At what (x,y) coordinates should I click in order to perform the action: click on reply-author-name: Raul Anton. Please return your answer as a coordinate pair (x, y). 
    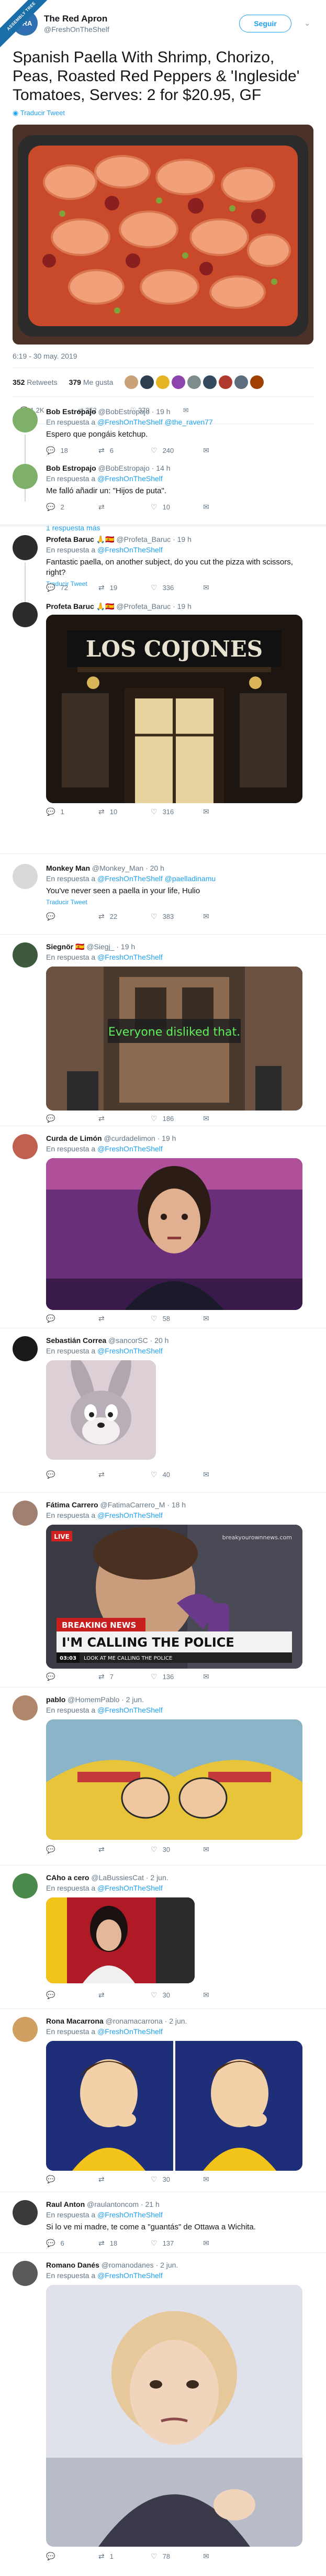
    Looking at the image, I should click on (65, 2204).